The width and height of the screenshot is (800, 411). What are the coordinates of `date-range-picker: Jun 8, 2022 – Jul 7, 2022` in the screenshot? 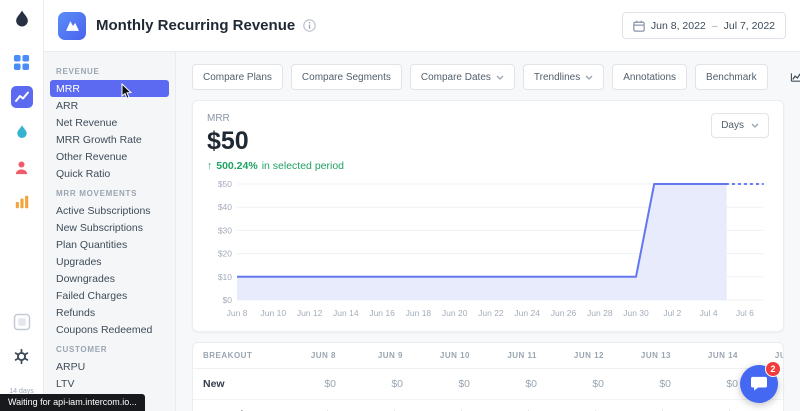 It's located at (703, 25).